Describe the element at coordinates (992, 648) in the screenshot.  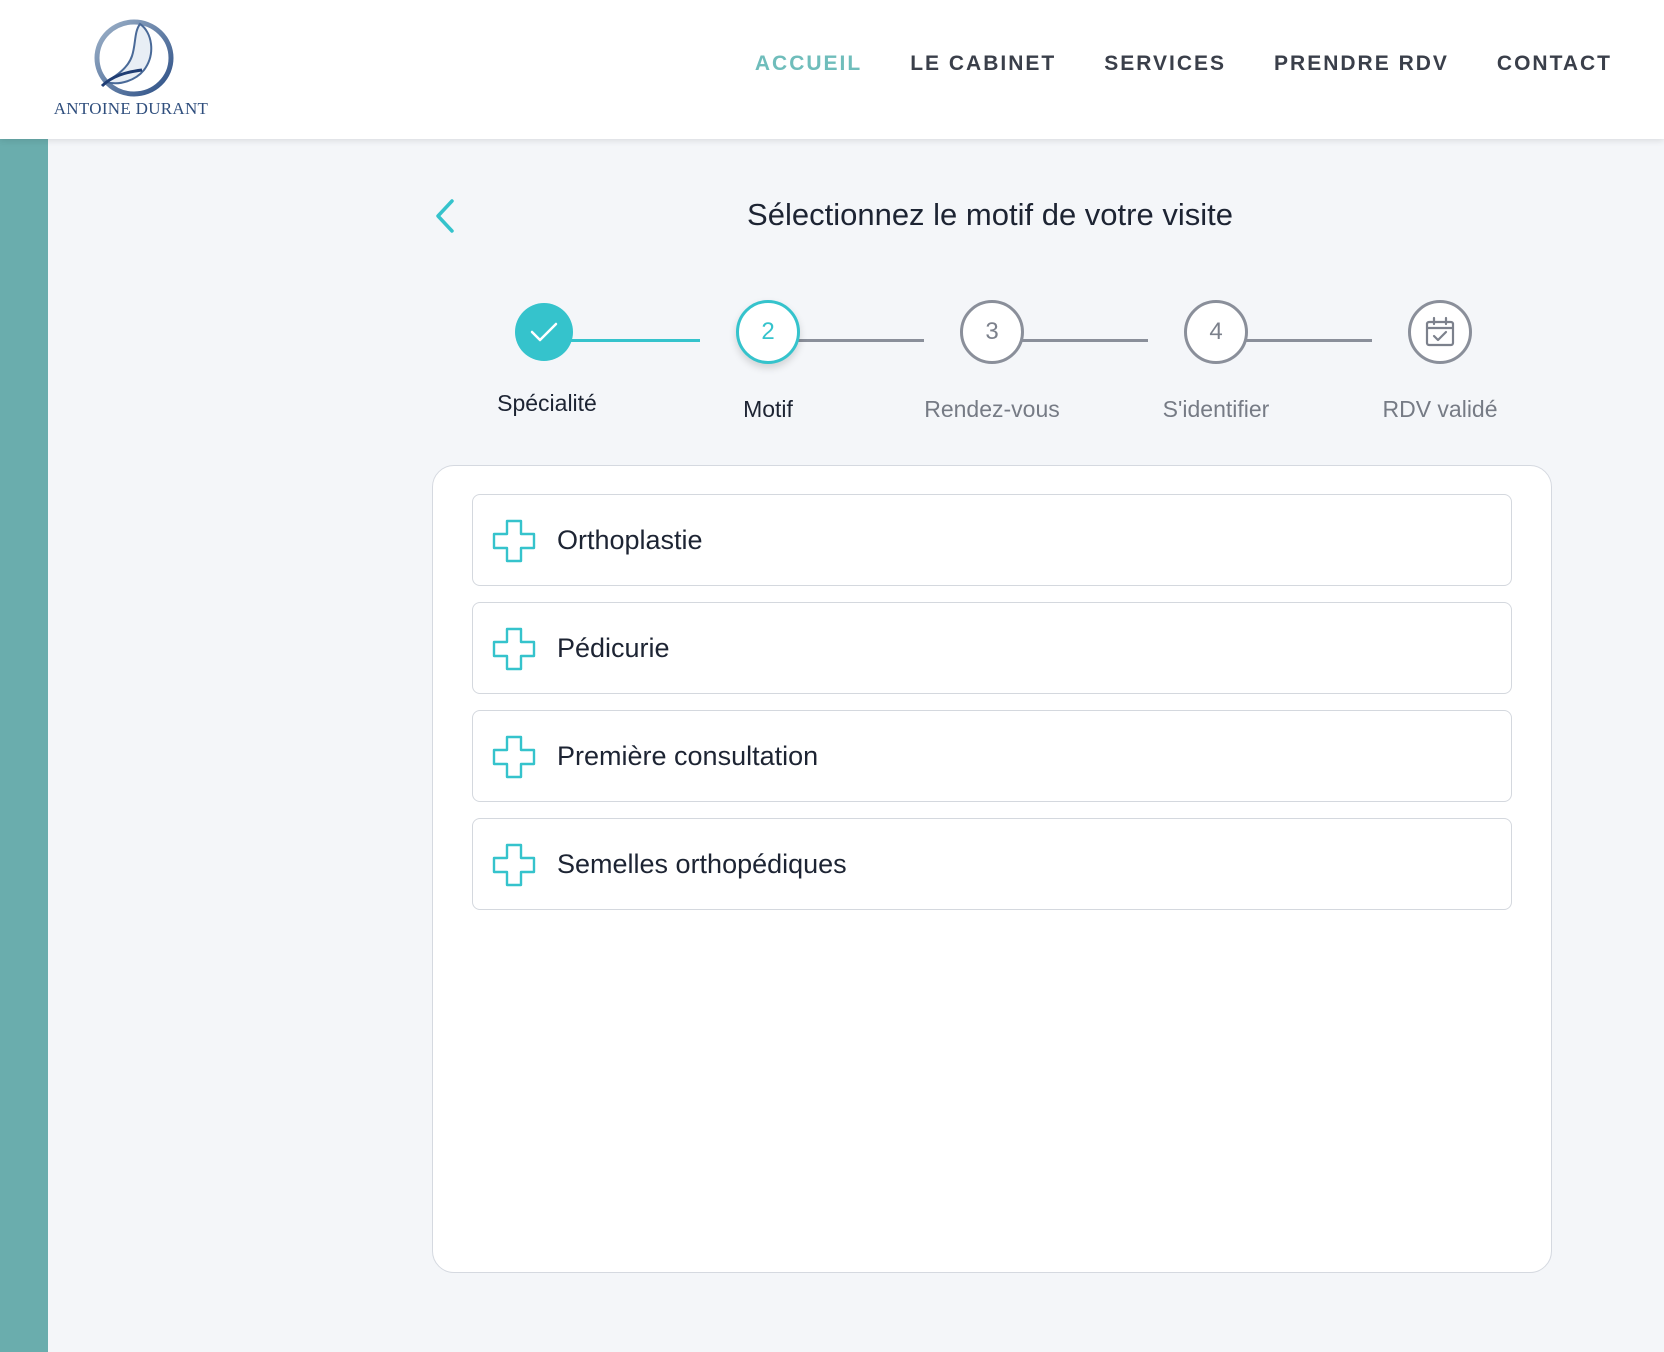
I see `option-pedicurie: Pédicurie` at that location.